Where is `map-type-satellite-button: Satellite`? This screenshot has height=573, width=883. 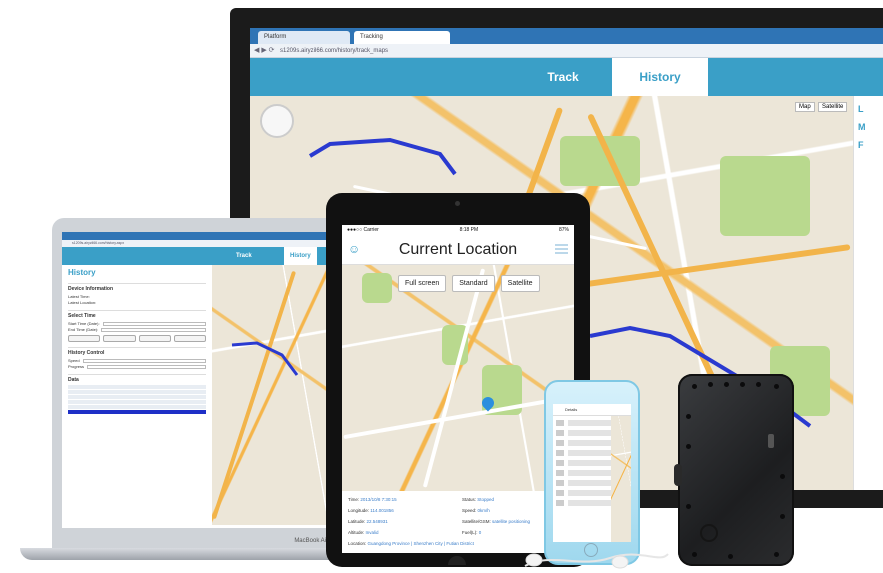 map-type-satellite-button: Satellite is located at coordinates (833, 107).